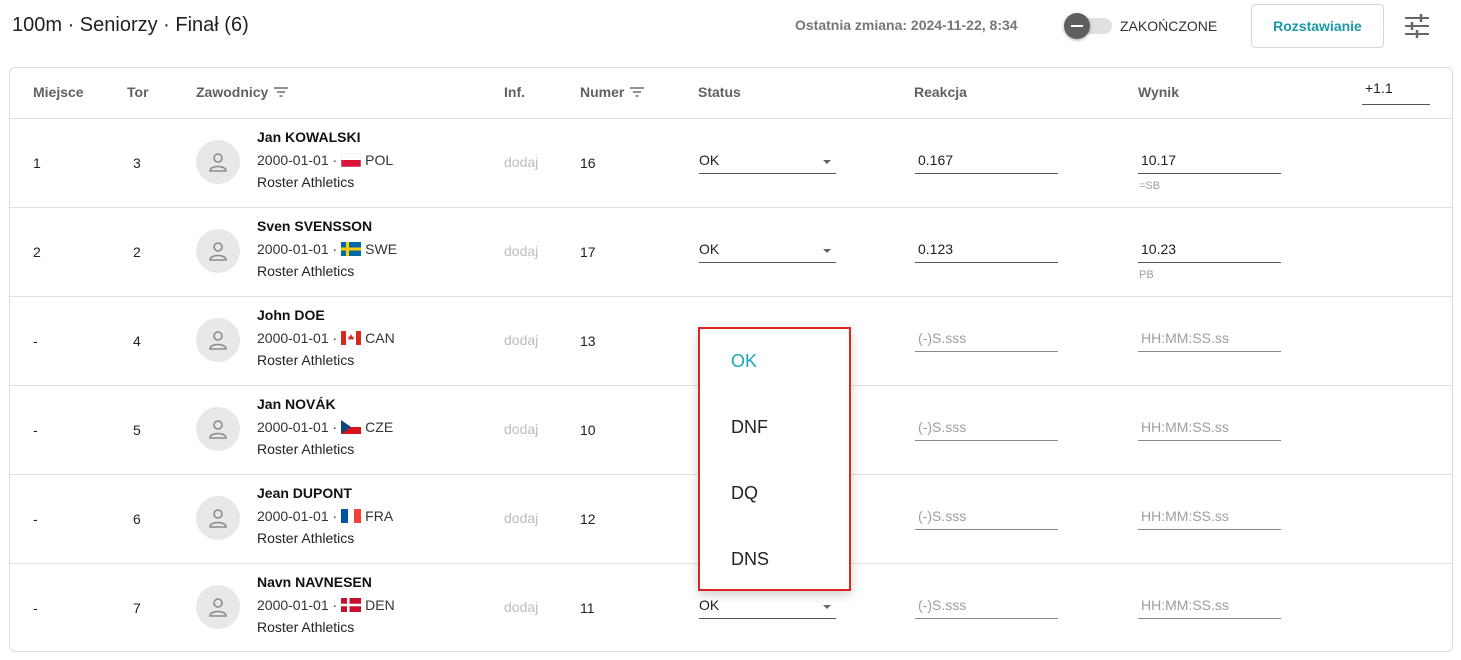 The image size is (1461, 660). What do you see at coordinates (138, 92) in the screenshot?
I see `col-header-lane: Tor` at bounding box center [138, 92].